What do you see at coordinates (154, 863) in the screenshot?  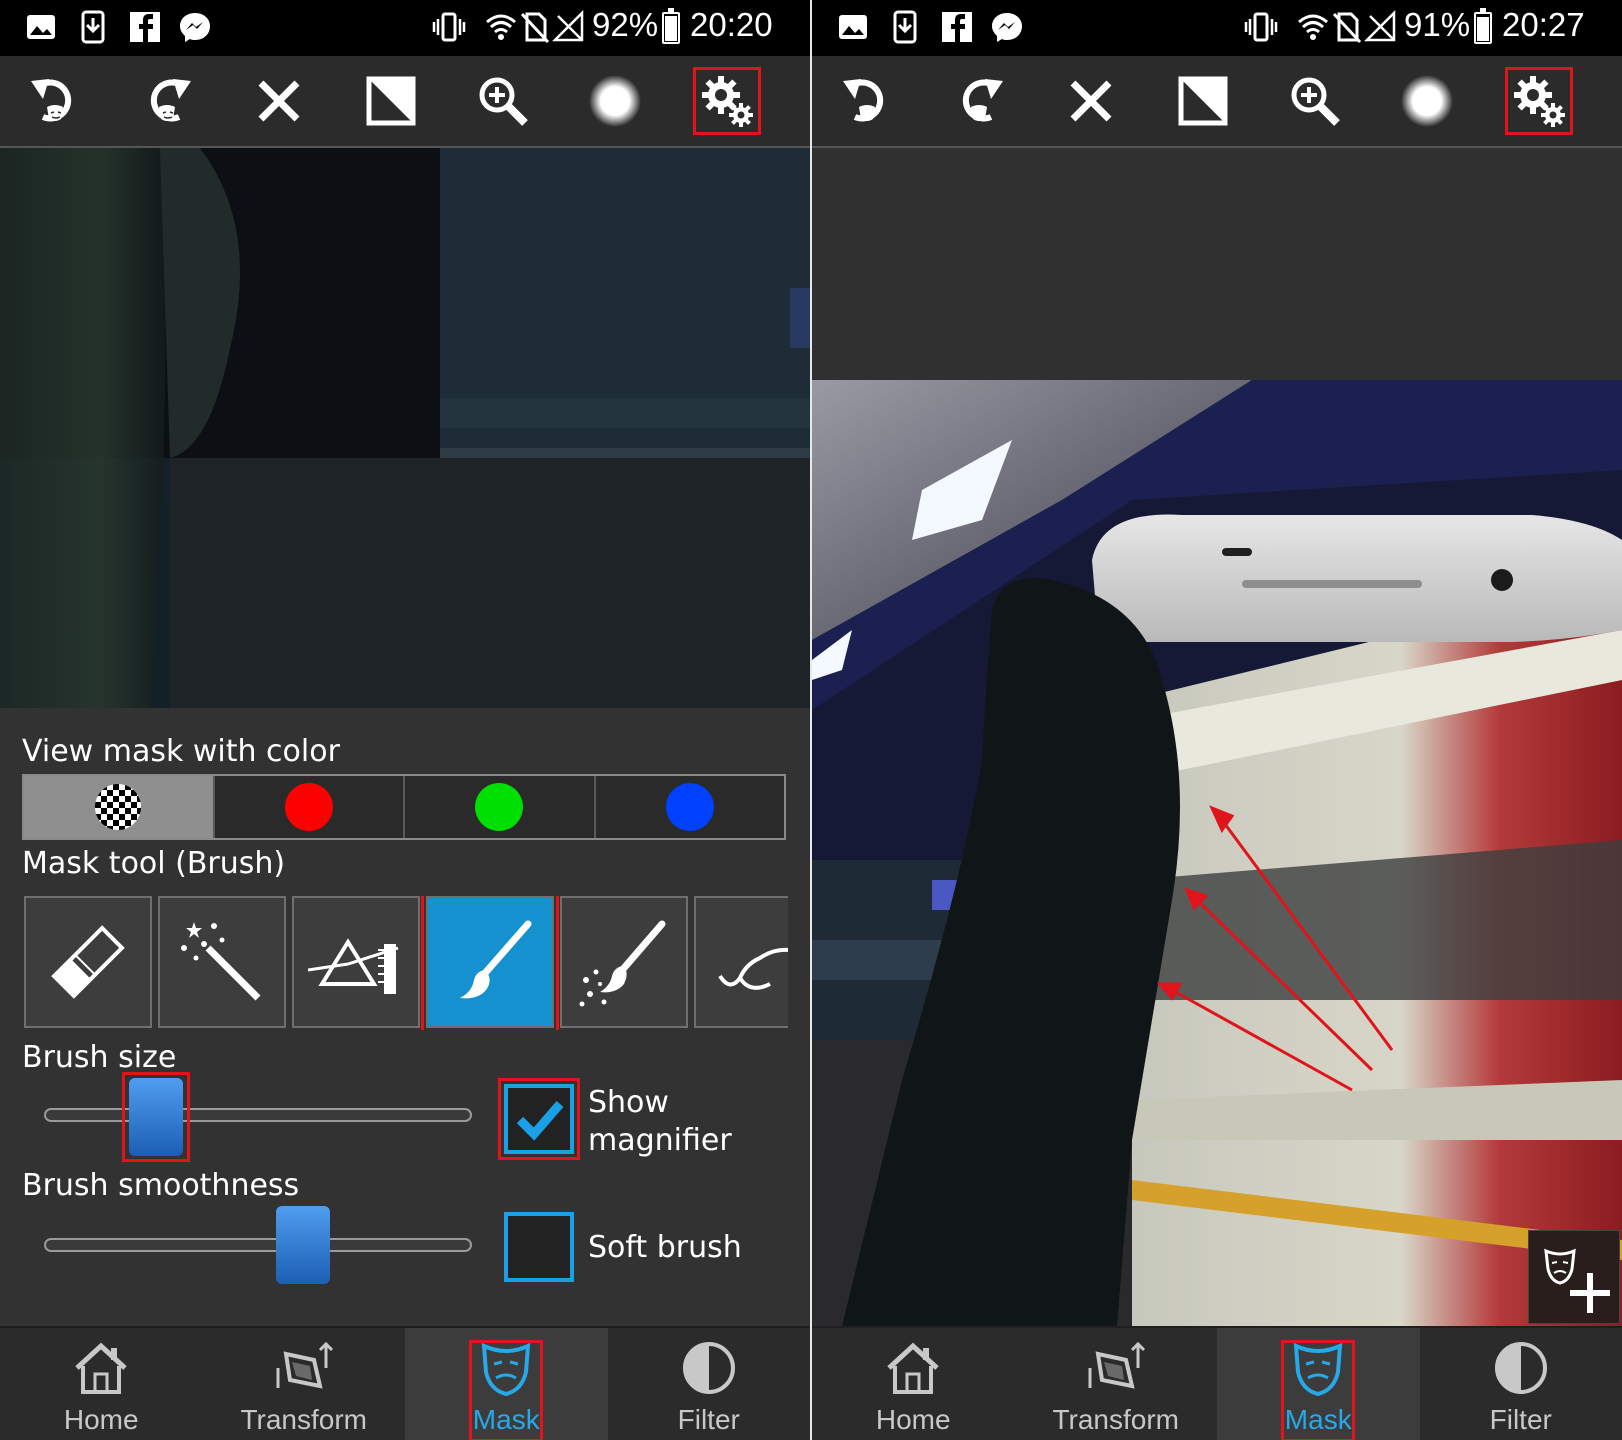 I see `mask-tool-label: Mask tool (Brush)` at bounding box center [154, 863].